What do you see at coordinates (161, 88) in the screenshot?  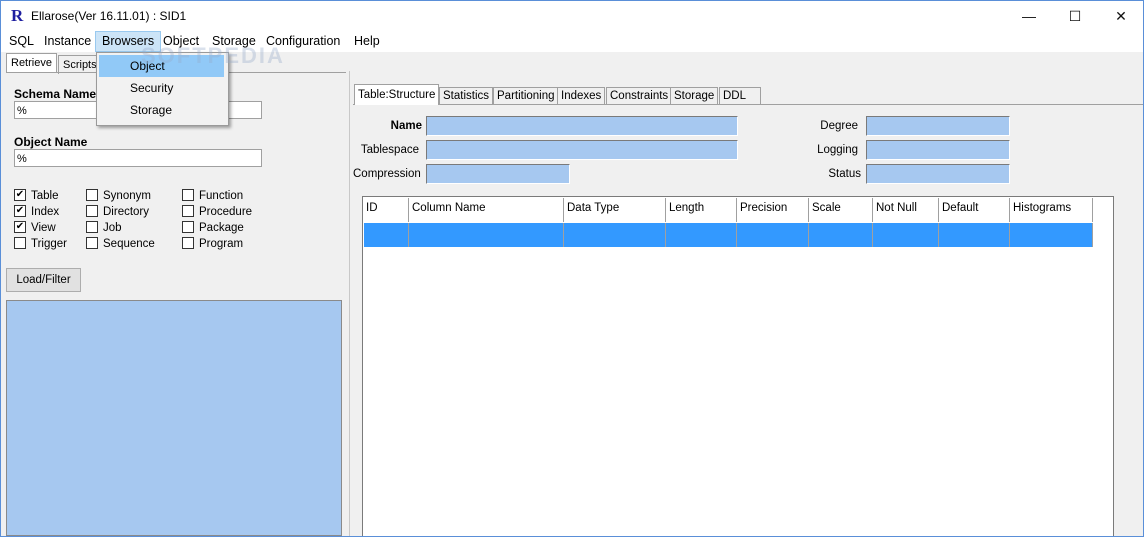 I see `dropdown-item-security: Security` at bounding box center [161, 88].